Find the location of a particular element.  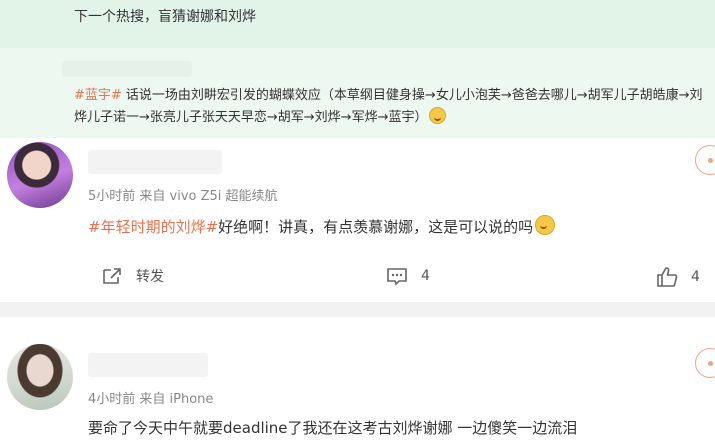

top-post-text: 下一个热搜，盲猜谢娜和刘烨 is located at coordinates (165, 17).